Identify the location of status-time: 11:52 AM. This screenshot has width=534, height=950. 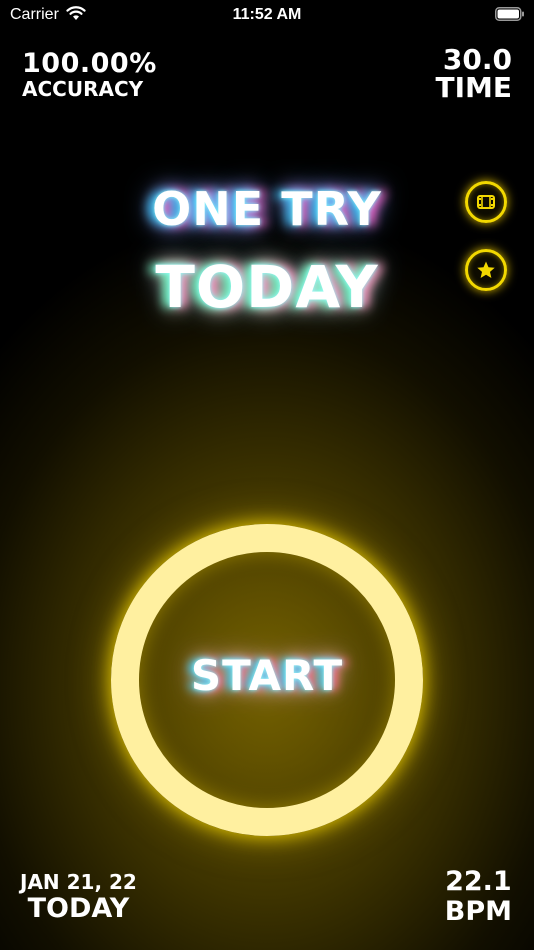
(267, 14).